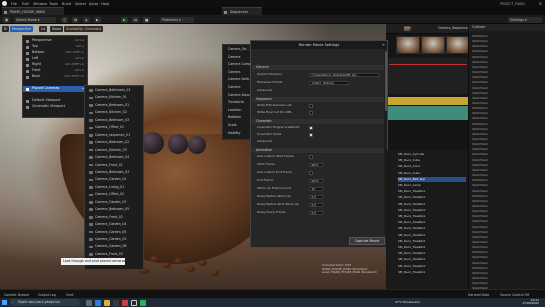 The width and height of the screenshot is (545, 307). Describe the element at coordinates (316, 205) in the screenshot. I see `delay-before-shot-warm-up-field: 0.0` at that location.